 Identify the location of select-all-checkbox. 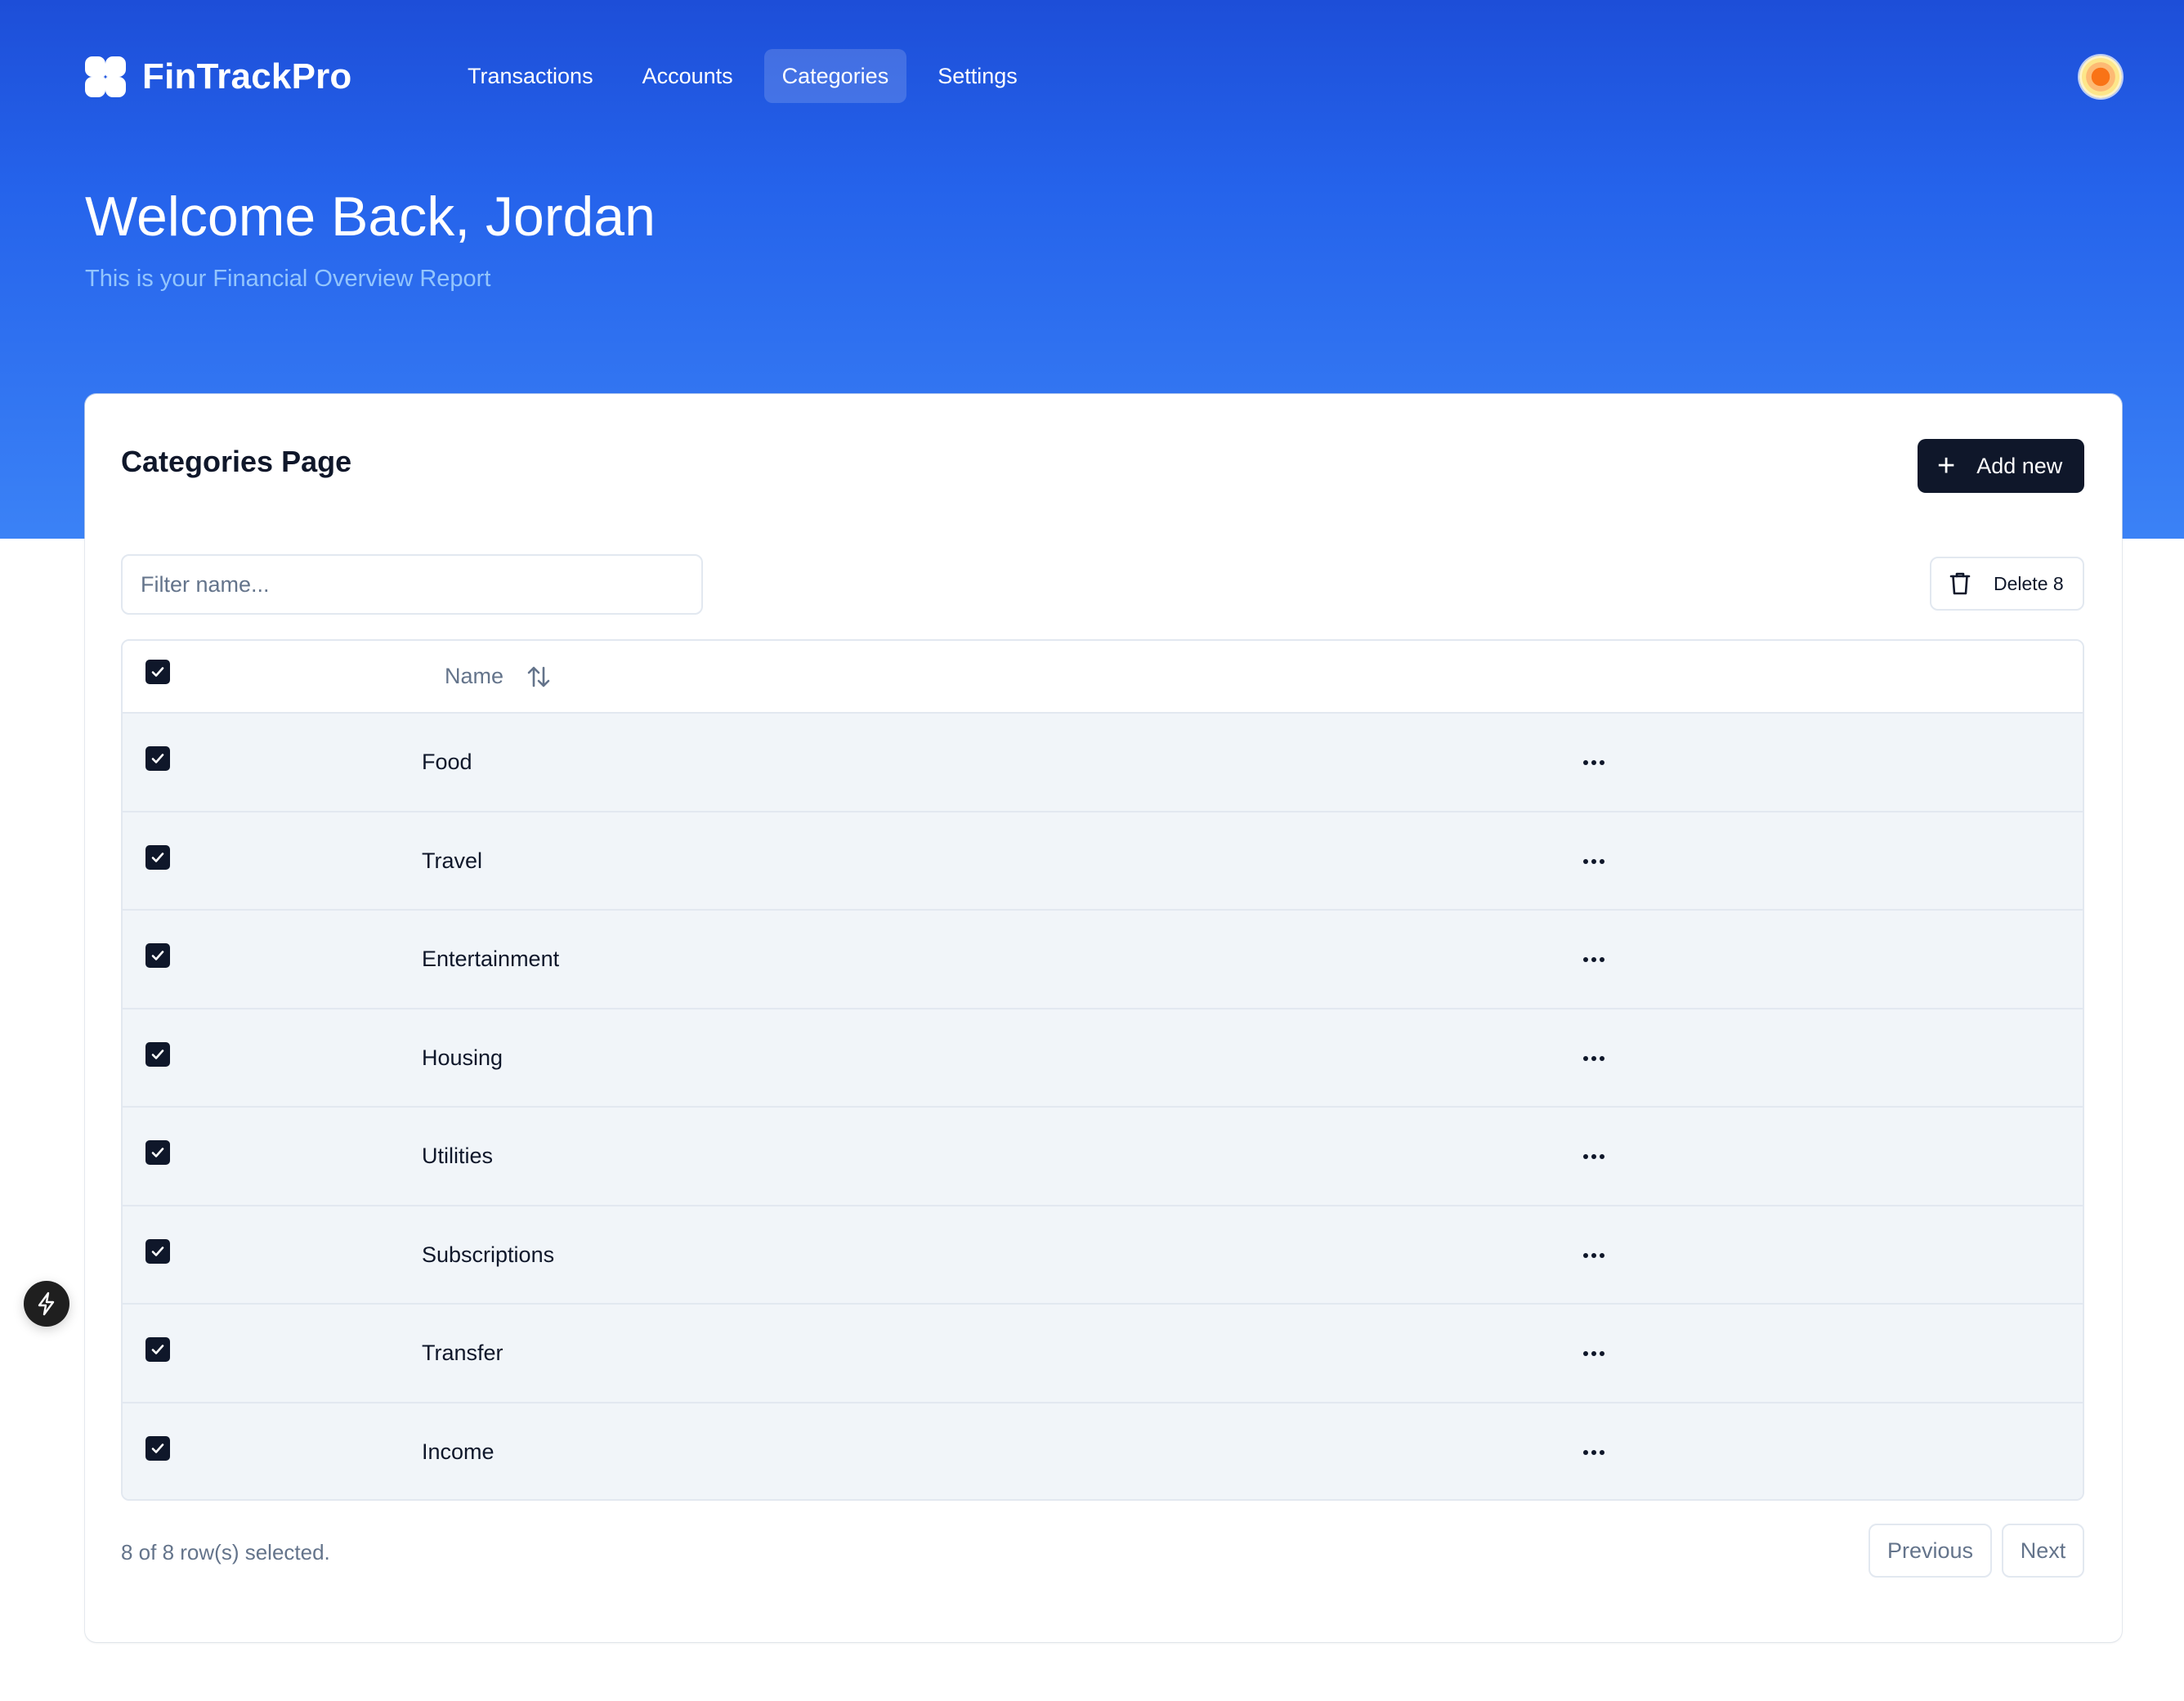
(157, 672).